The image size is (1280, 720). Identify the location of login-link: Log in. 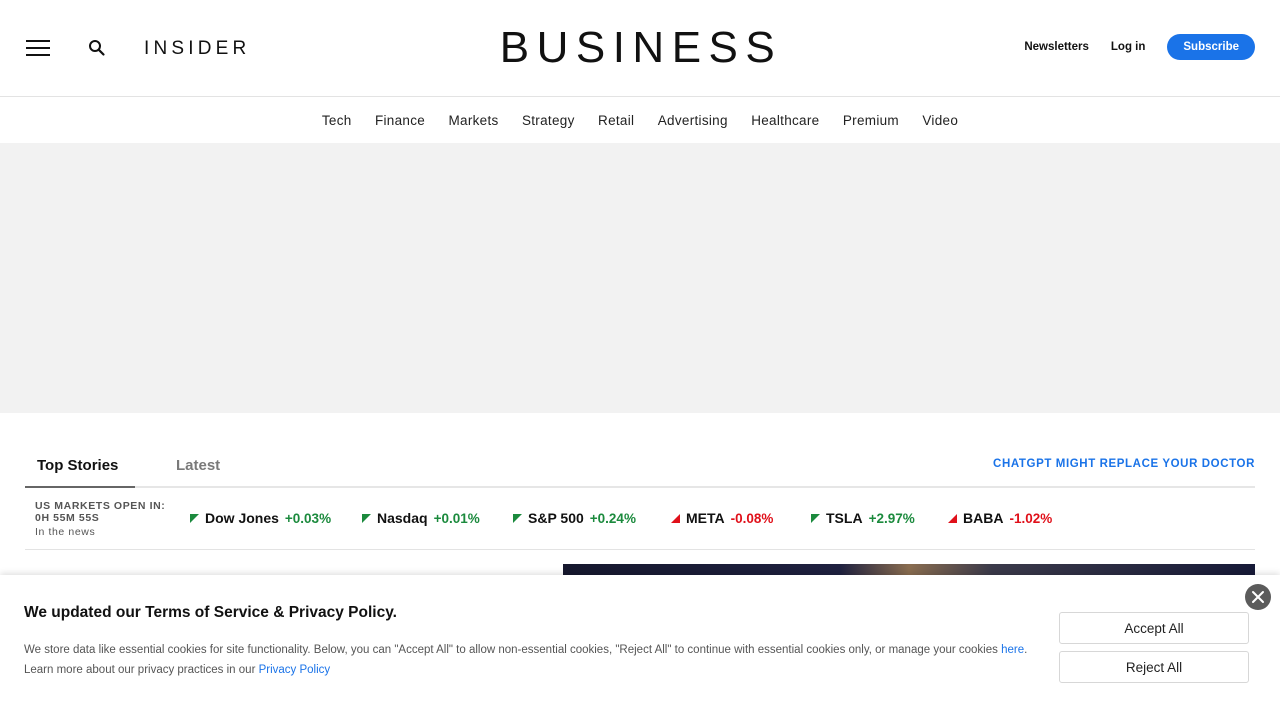
(1128, 47).